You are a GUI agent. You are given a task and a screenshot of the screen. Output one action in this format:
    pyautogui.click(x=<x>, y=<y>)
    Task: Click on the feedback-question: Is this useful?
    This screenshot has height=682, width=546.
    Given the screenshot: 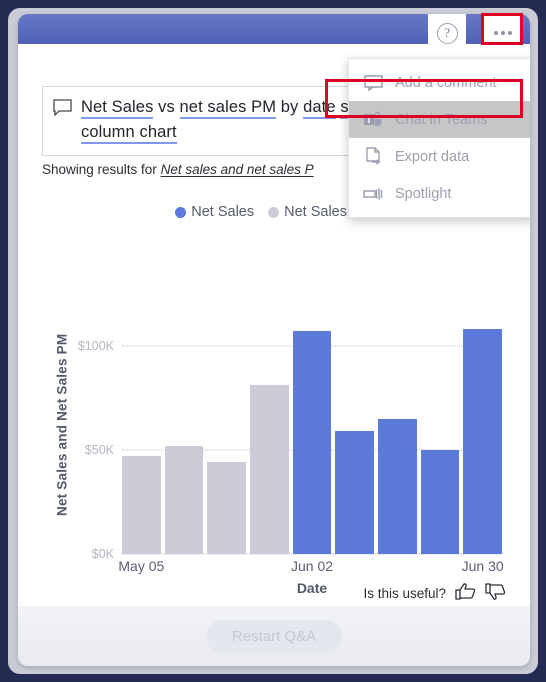 What is the action you would take?
    pyautogui.click(x=404, y=593)
    